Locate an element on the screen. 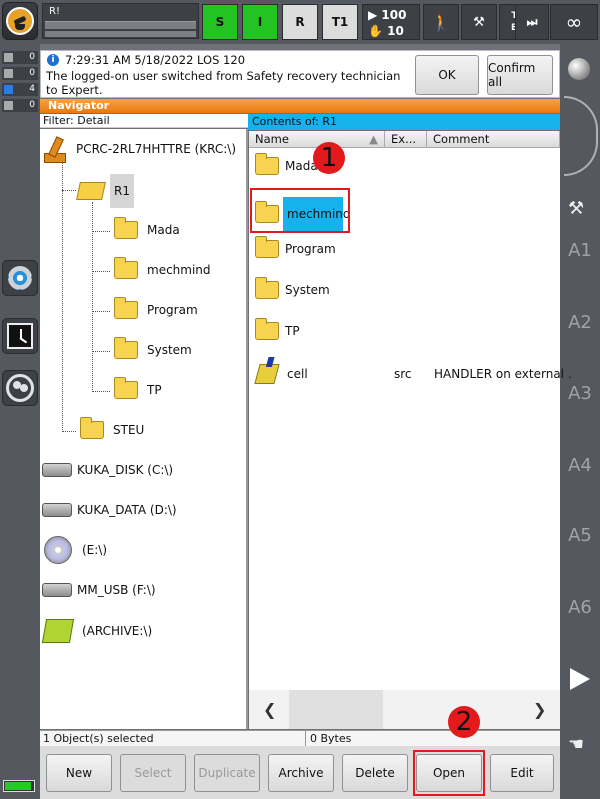 The image size is (600, 799). top-status-bar: R! S I R T1 ▶ 100 ✋ 10 🚶 ⚒ T? B? ⏭ ∞ is located at coordinates (300, 22).